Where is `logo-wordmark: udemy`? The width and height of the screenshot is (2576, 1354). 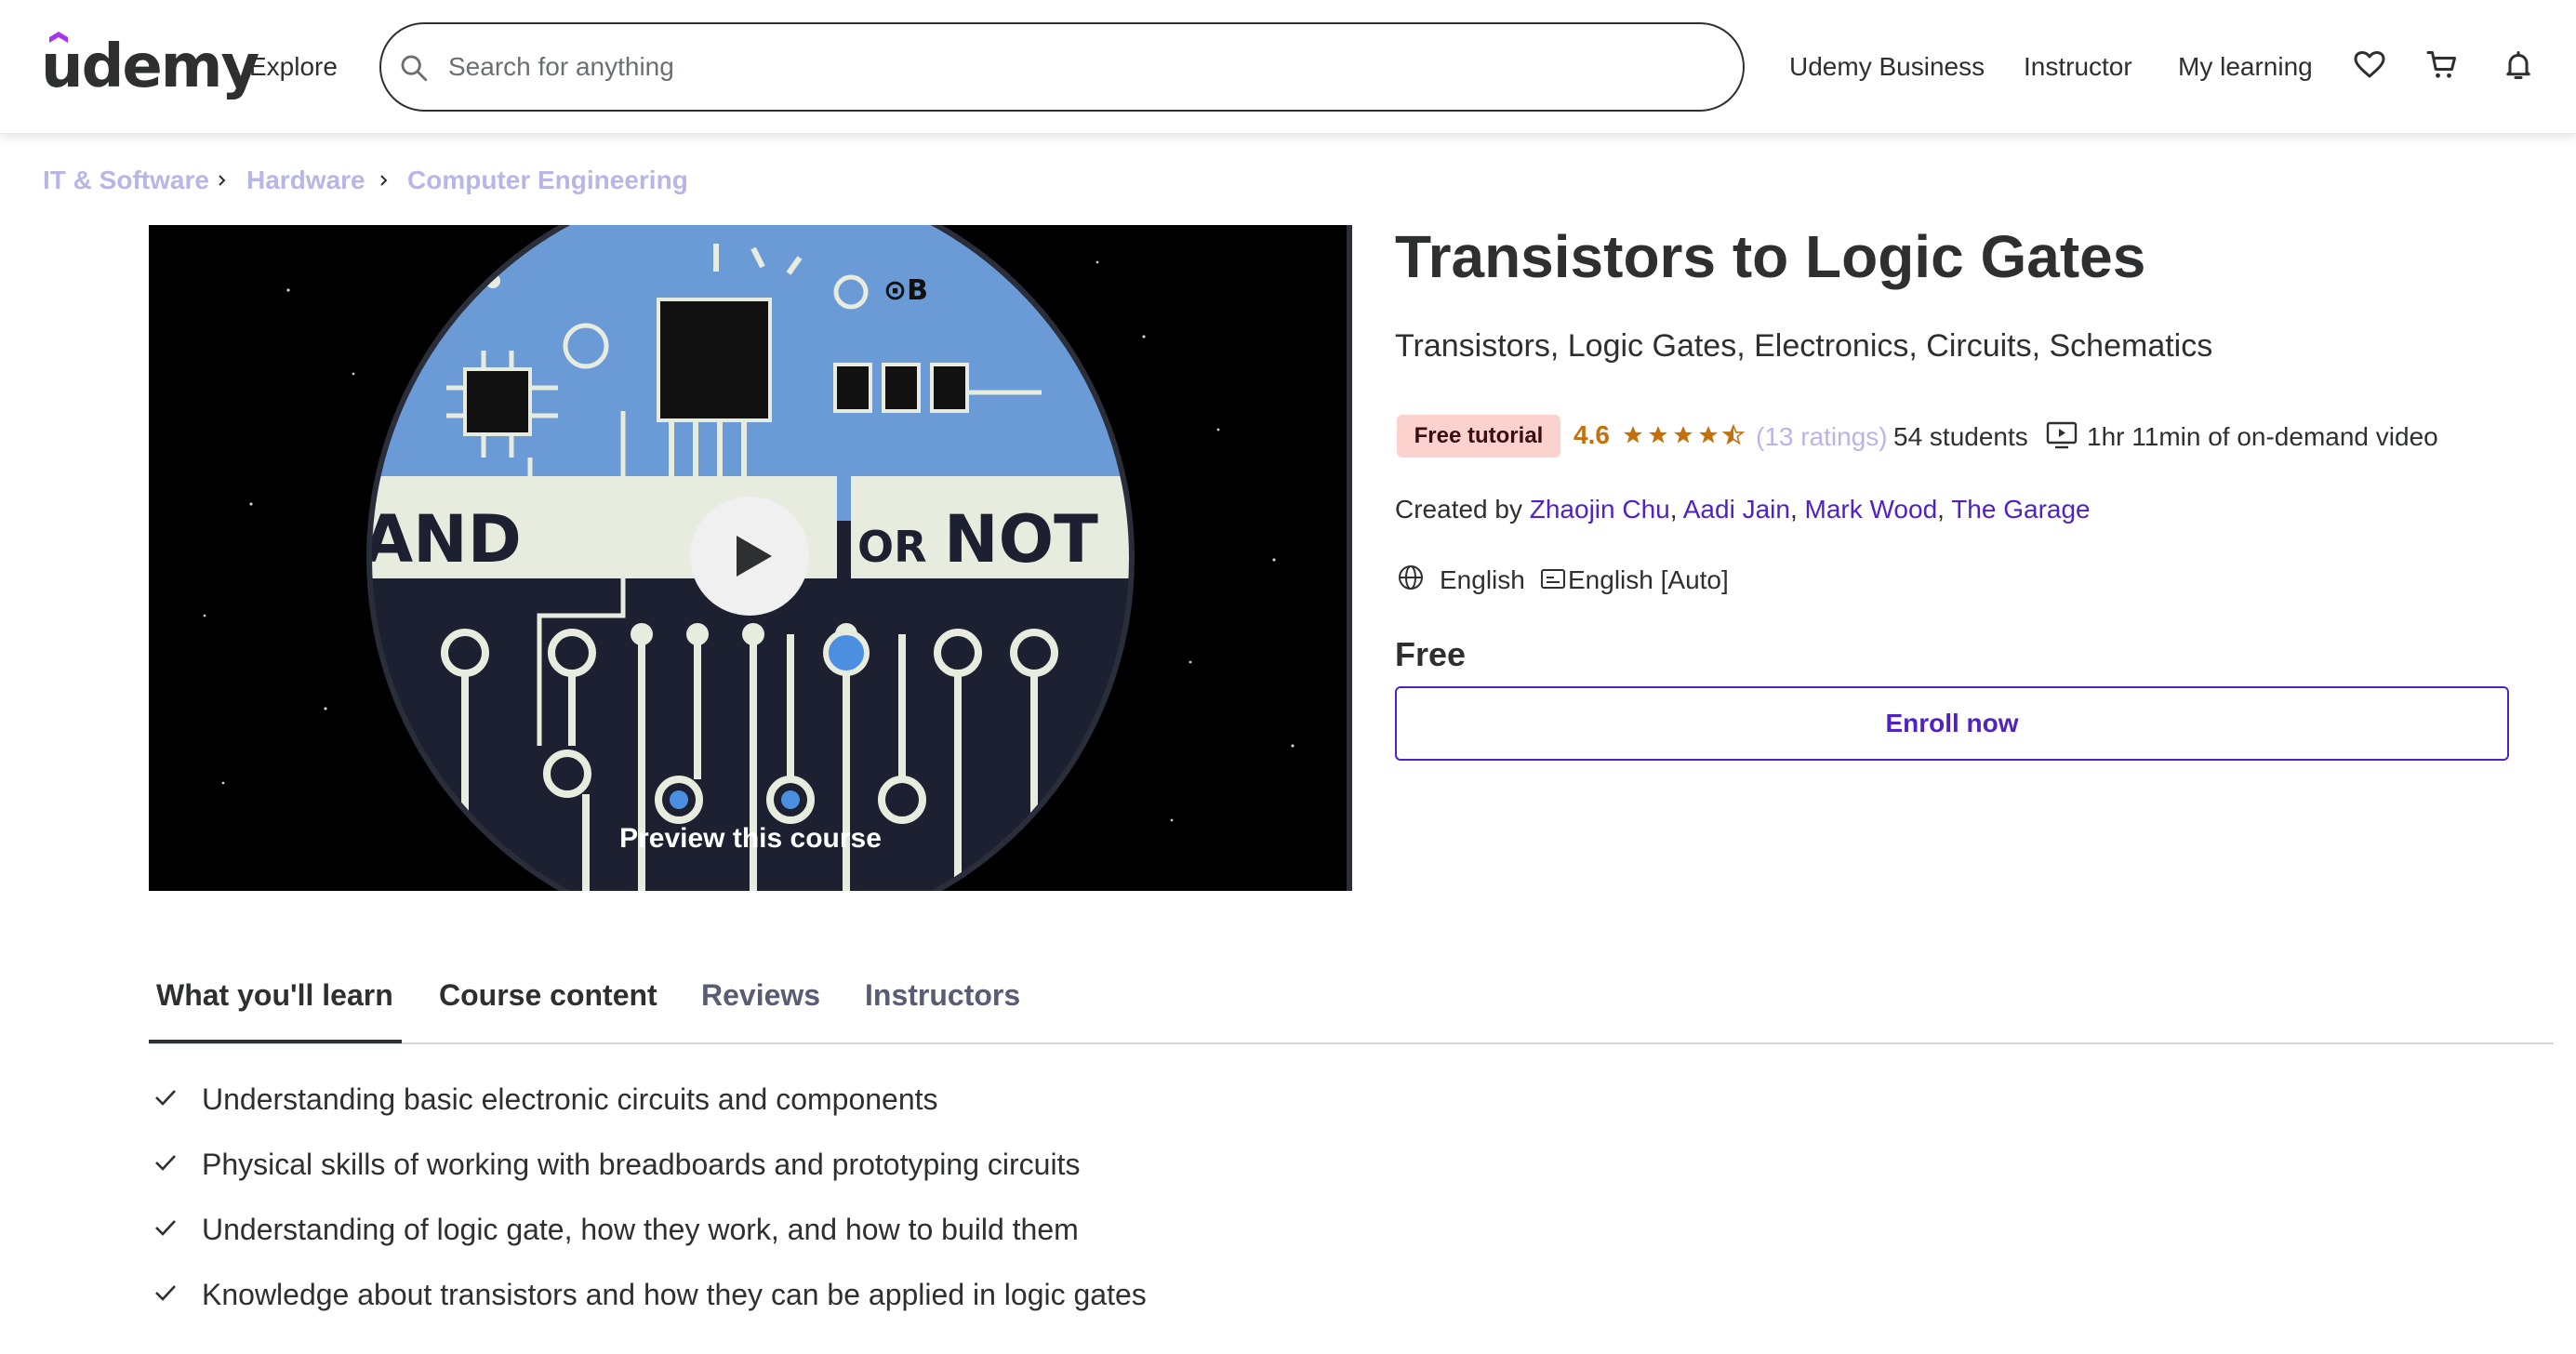
logo-wordmark: udemy is located at coordinates (150, 67).